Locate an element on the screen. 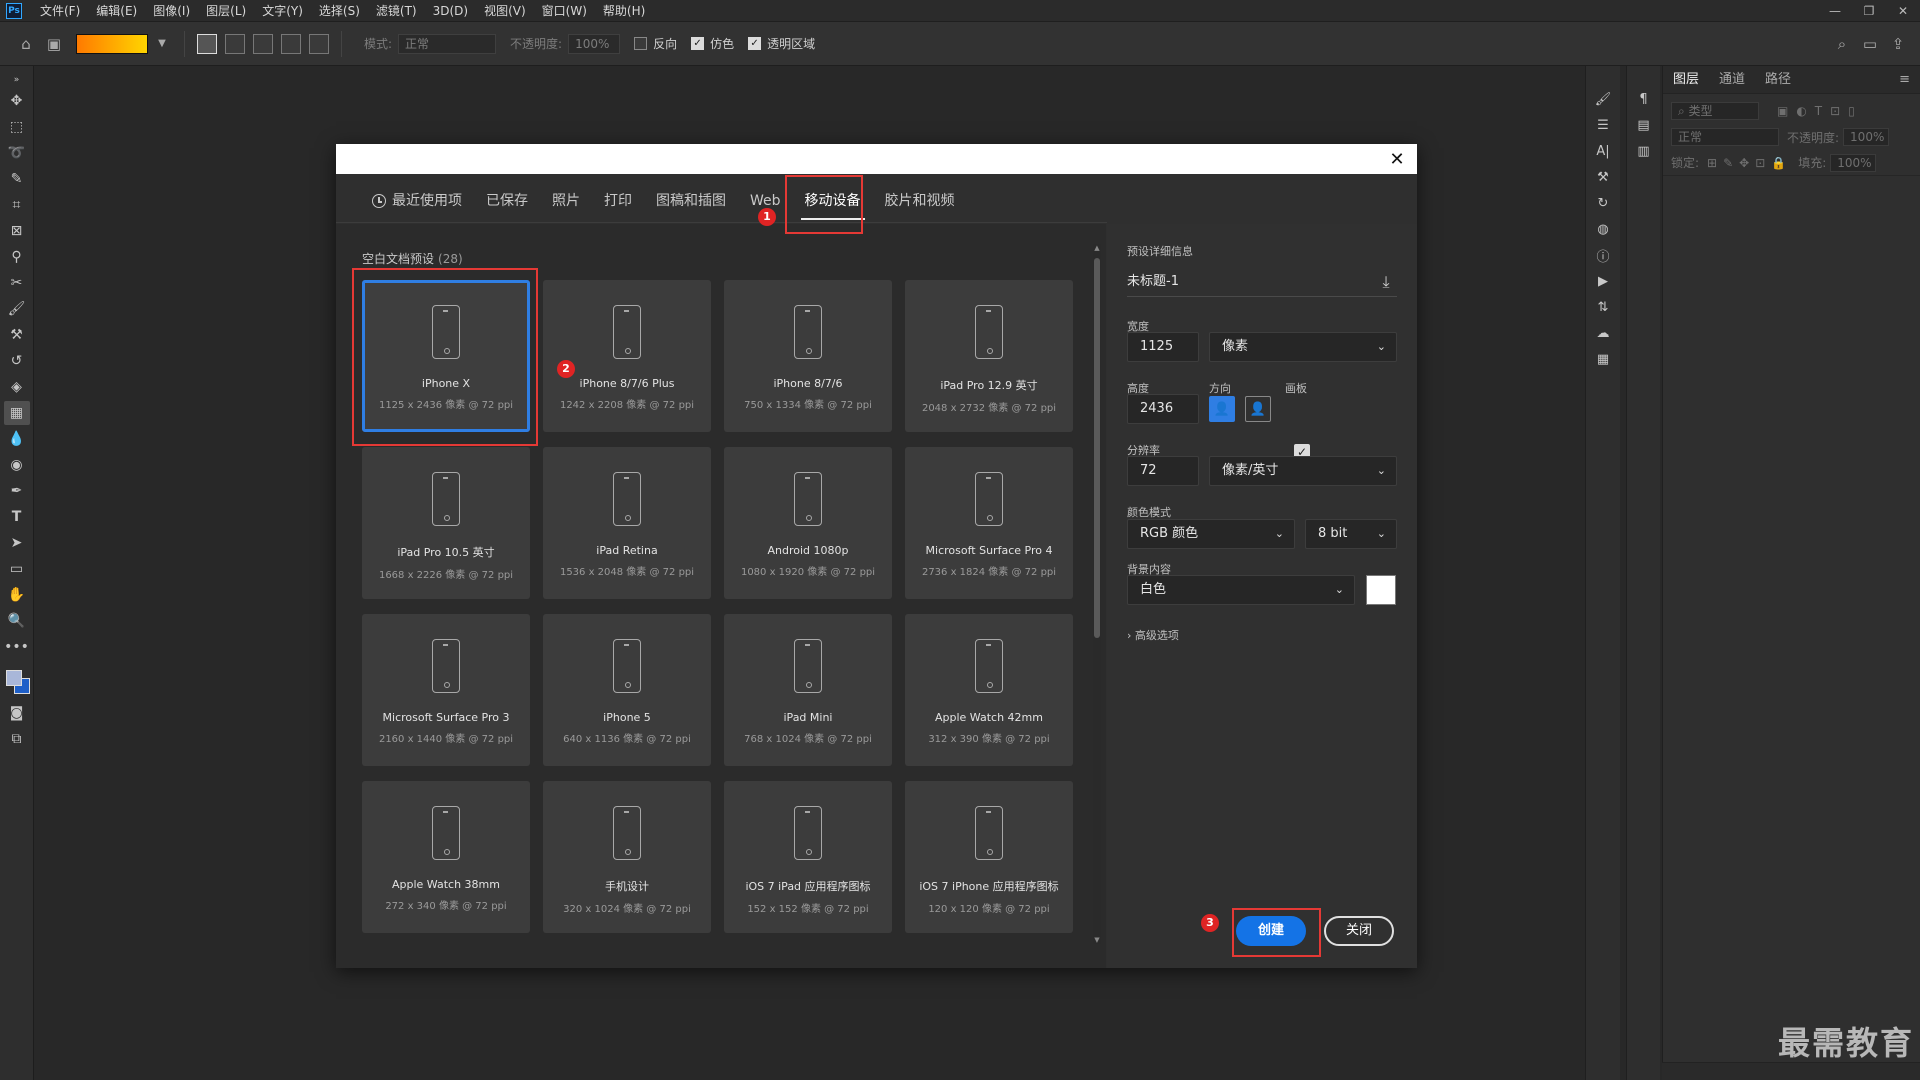 The height and width of the screenshot is (1080, 1920). home-icon: ⌂ is located at coordinates (26, 44).